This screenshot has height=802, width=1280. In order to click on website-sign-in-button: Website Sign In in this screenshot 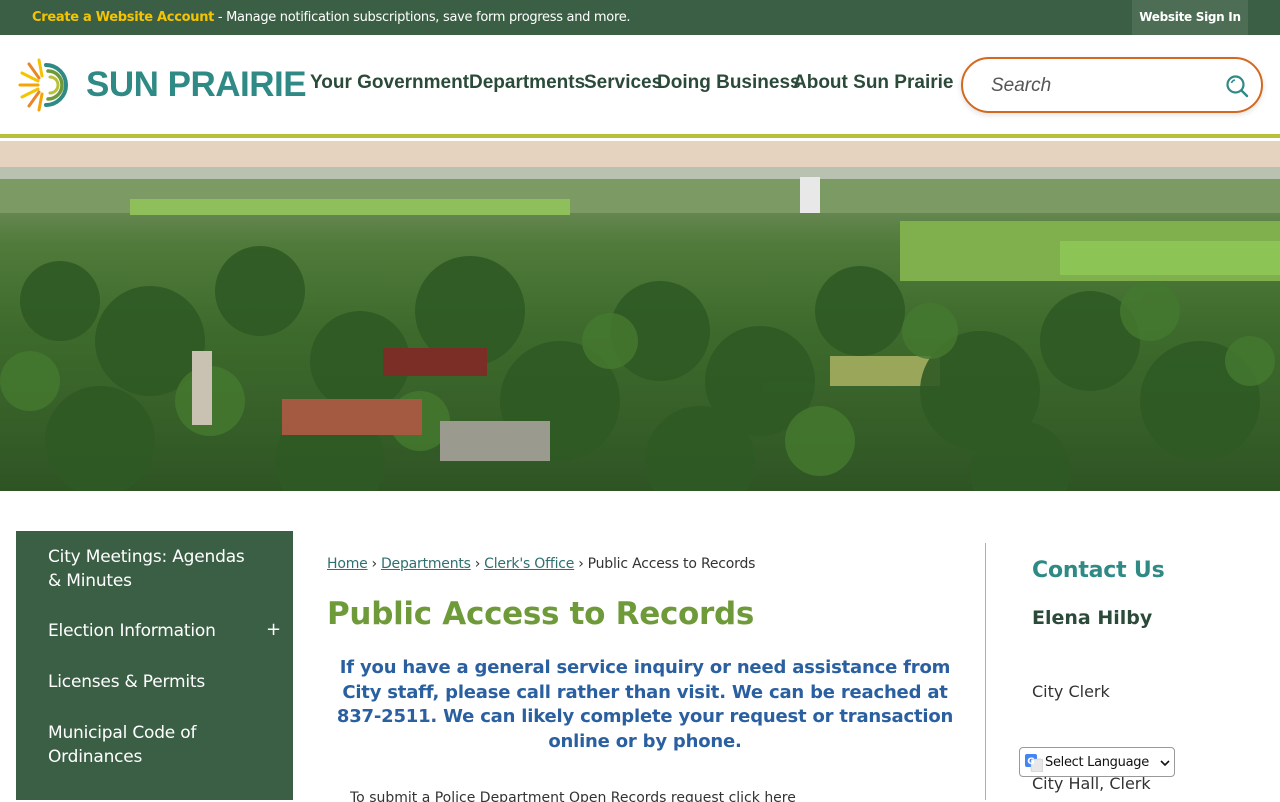, I will do `click(1190, 17)`.